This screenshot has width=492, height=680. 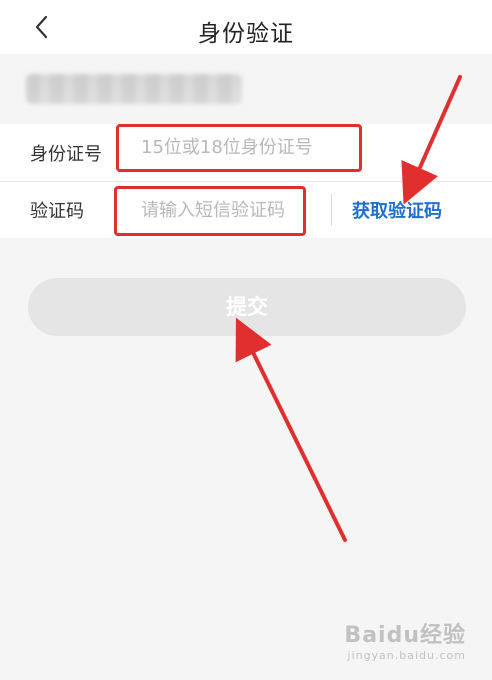 What do you see at coordinates (247, 307) in the screenshot?
I see `submit-button: 提交` at bounding box center [247, 307].